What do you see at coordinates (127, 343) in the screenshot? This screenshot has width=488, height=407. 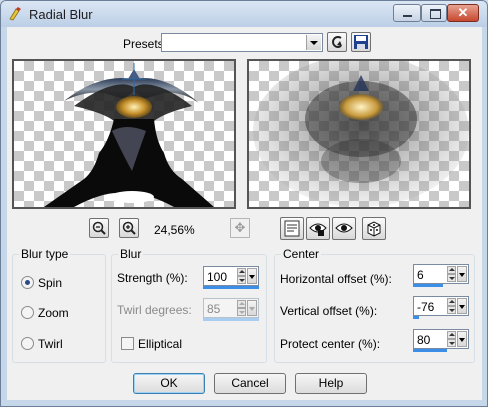 I see `elliptical-checkbox` at bounding box center [127, 343].